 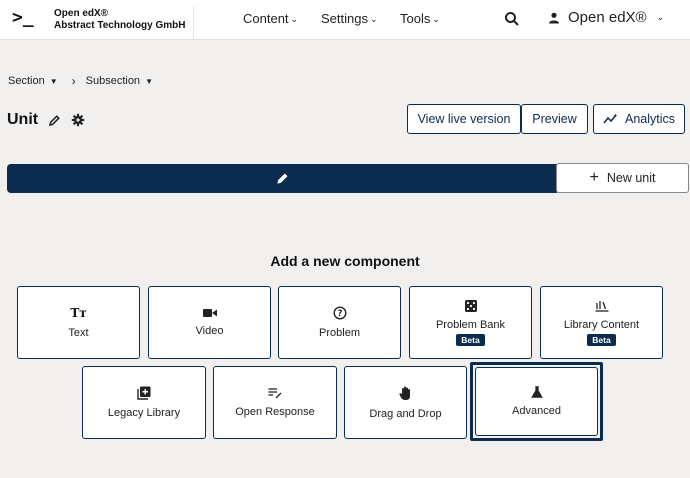 What do you see at coordinates (405, 413) in the screenshot?
I see `component-label: Drag and Drop` at bounding box center [405, 413].